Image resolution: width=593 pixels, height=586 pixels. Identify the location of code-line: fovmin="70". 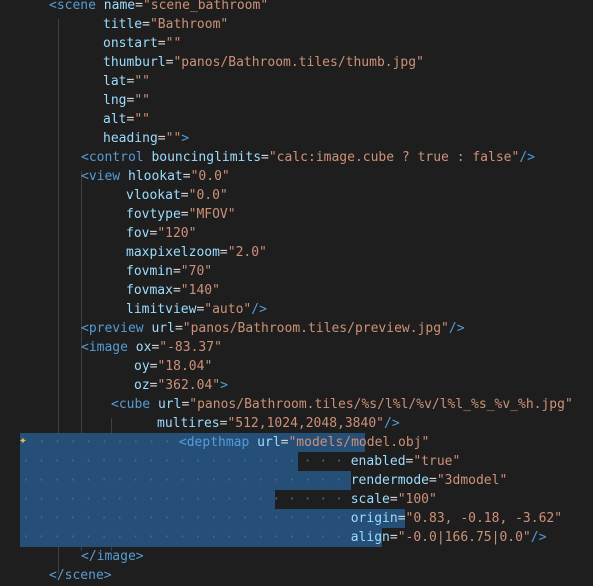
(169, 271).